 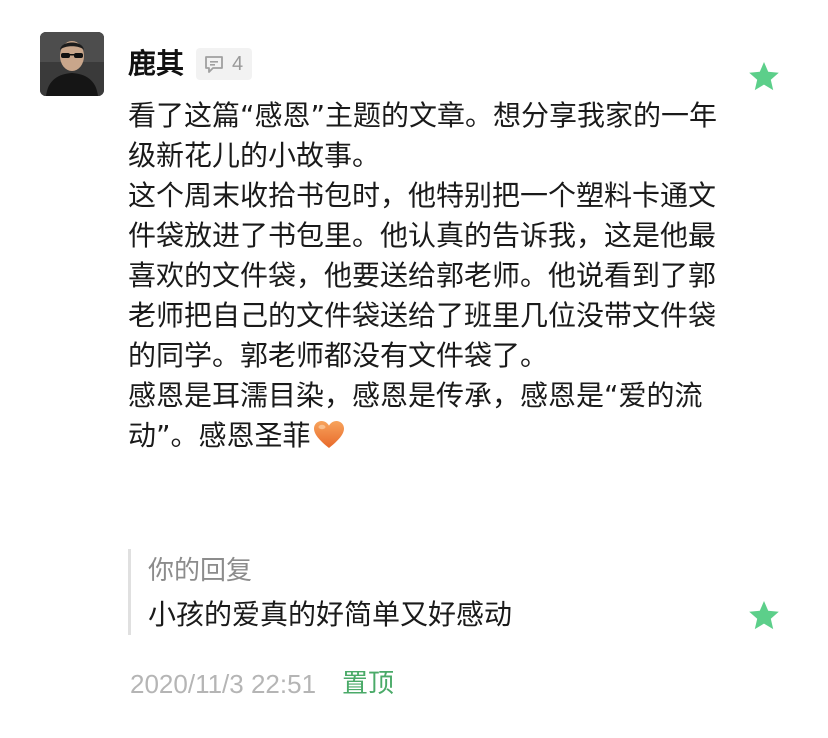 What do you see at coordinates (200, 571) in the screenshot?
I see `reply-label: 你的回复` at bounding box center [200, 571].